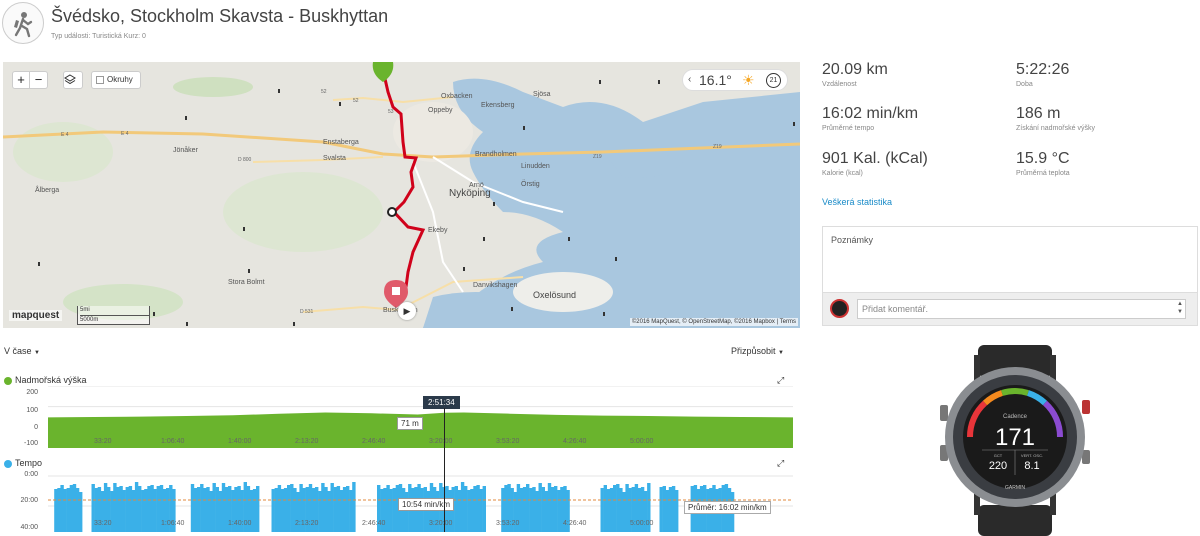 This screenshot has height=536, width=1200. Describe the element at coordinates (1015, 417) in the screenshot. I see `watch-screen-title: Cadence` at that location.